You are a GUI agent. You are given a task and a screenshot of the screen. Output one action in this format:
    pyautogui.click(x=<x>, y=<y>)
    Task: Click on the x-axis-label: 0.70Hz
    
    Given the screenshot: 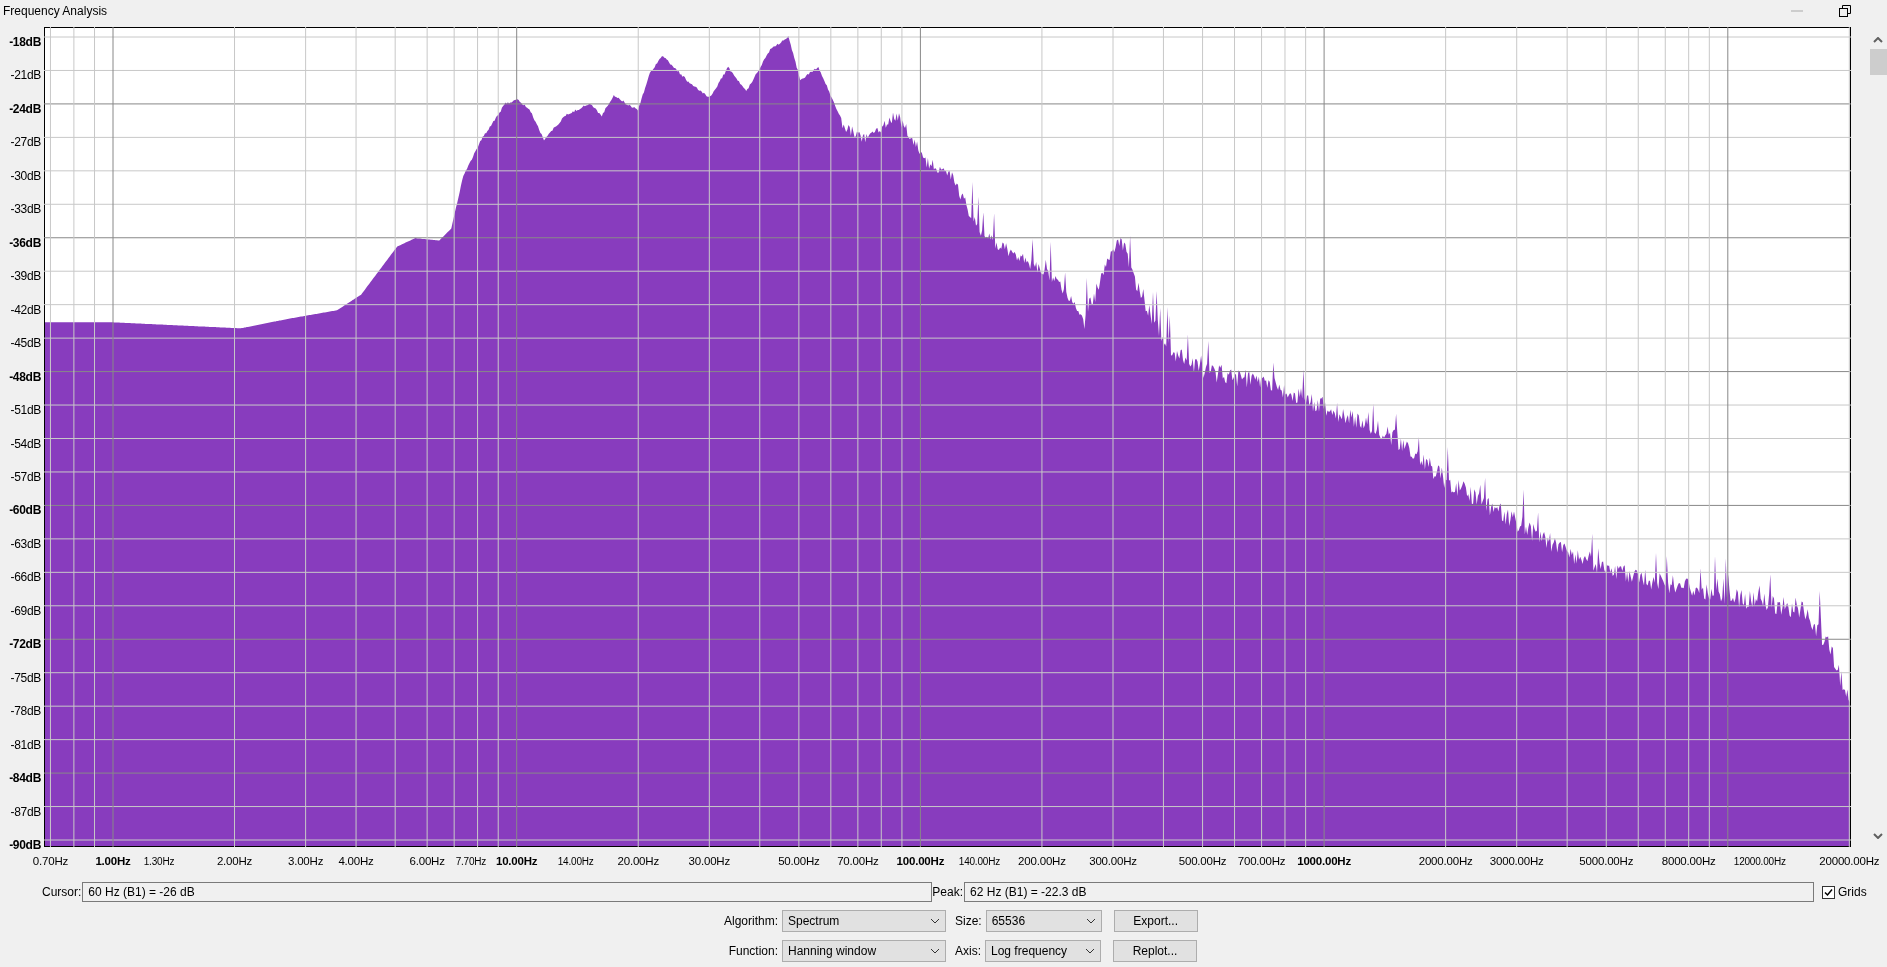 What is the action you would take?
    pyautogui.click(x=50, y=861)
    